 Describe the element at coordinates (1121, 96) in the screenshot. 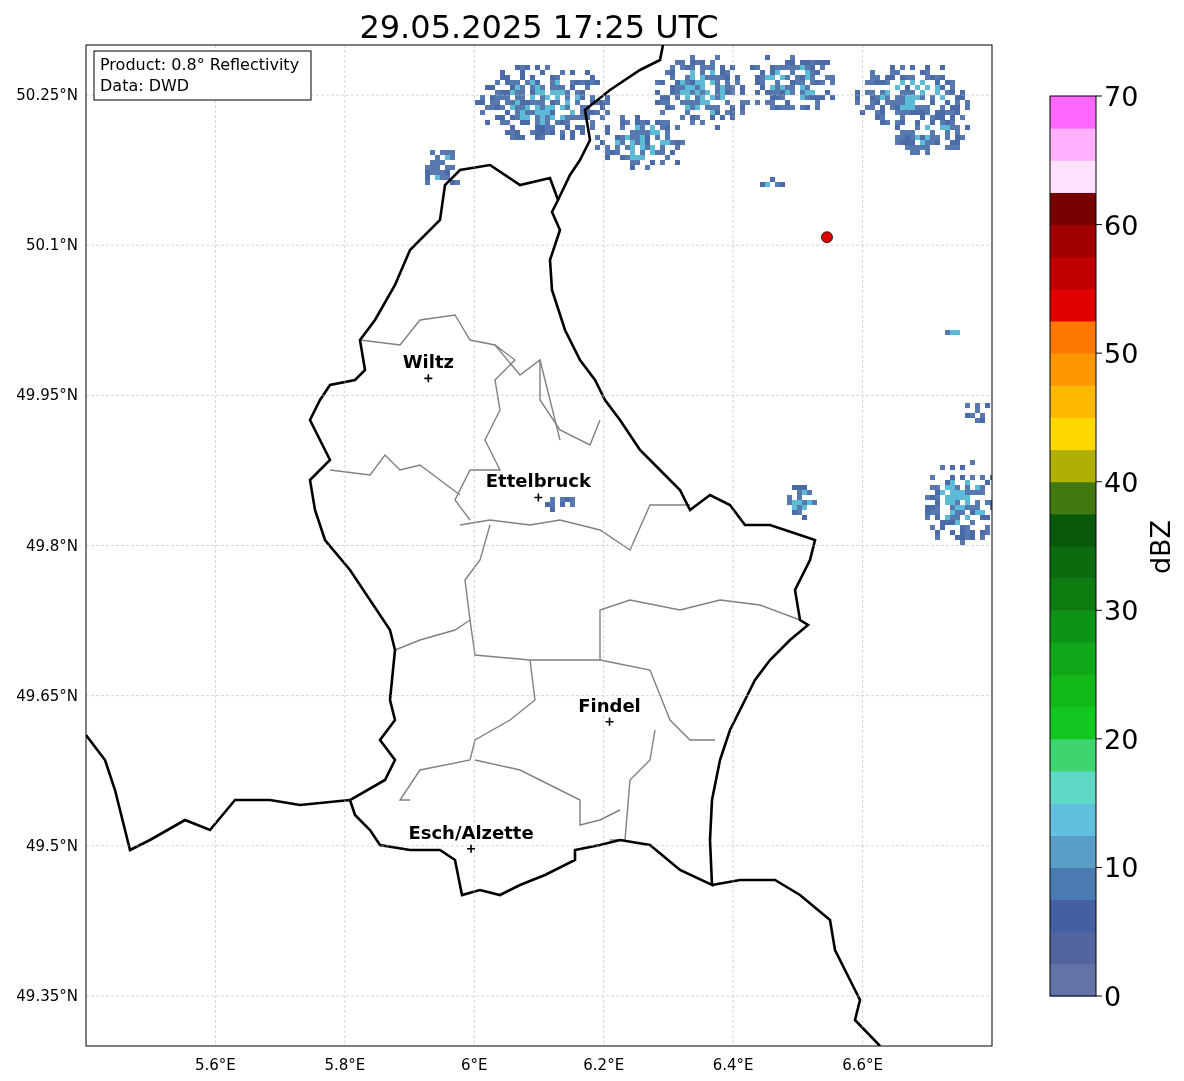

I see `colorbar-tick-label: 70` at that location.